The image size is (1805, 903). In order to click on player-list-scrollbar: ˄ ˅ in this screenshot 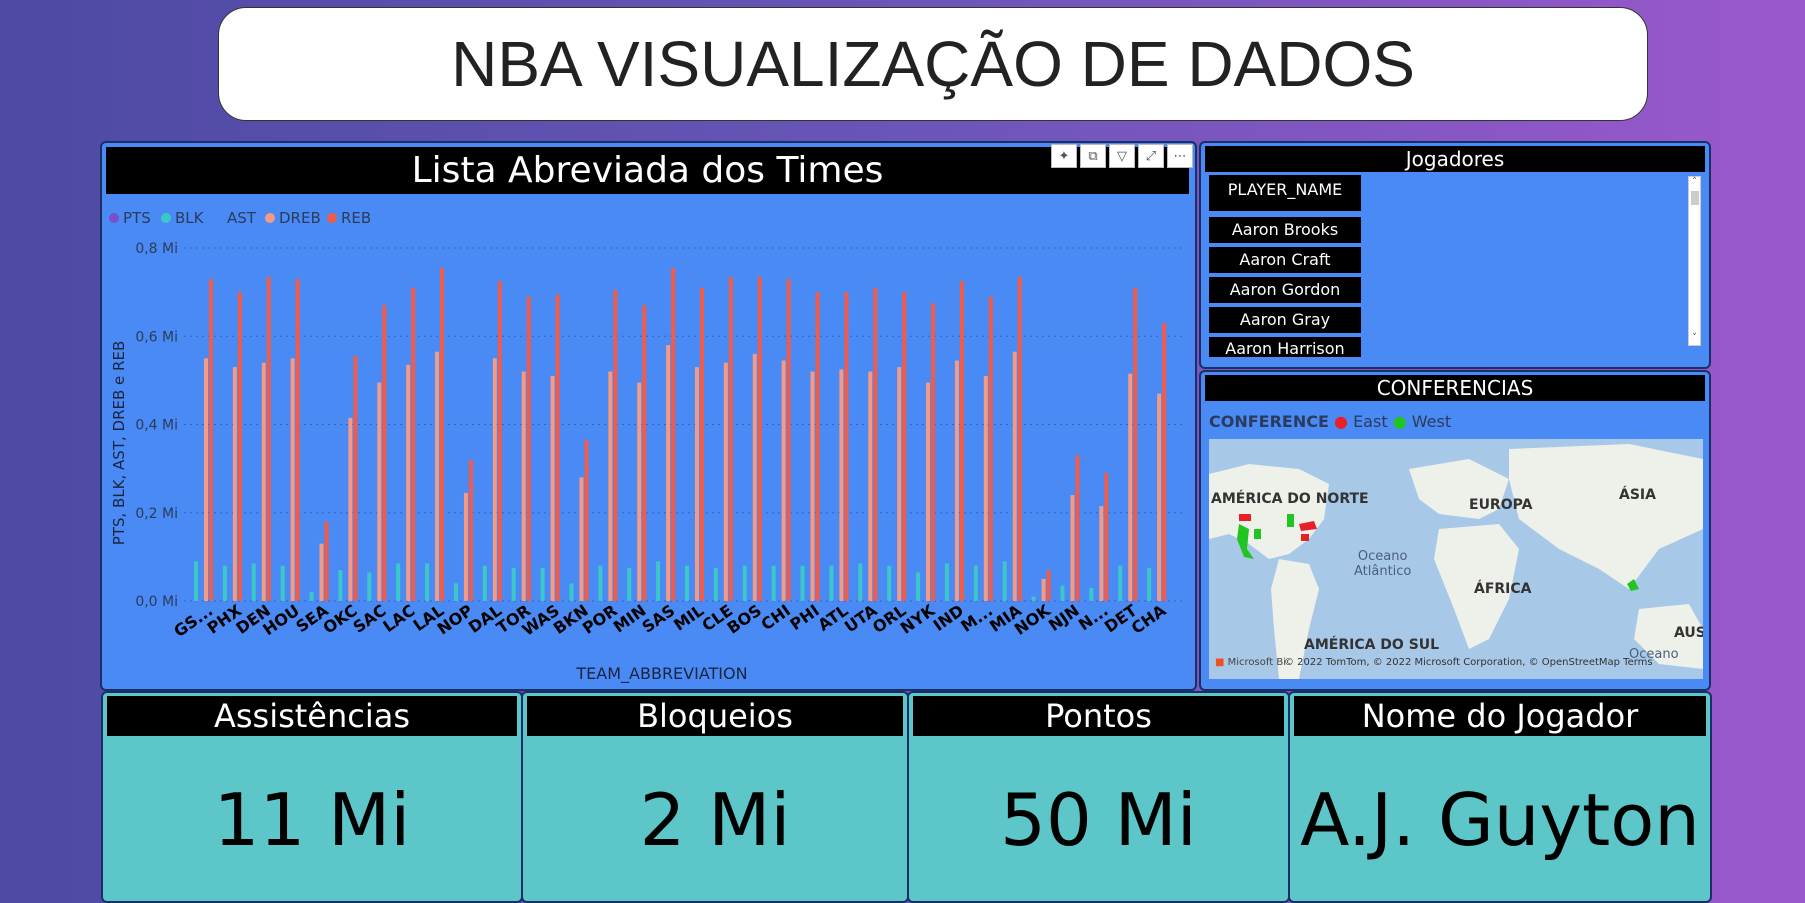, I will do `click(1694, 261)`.